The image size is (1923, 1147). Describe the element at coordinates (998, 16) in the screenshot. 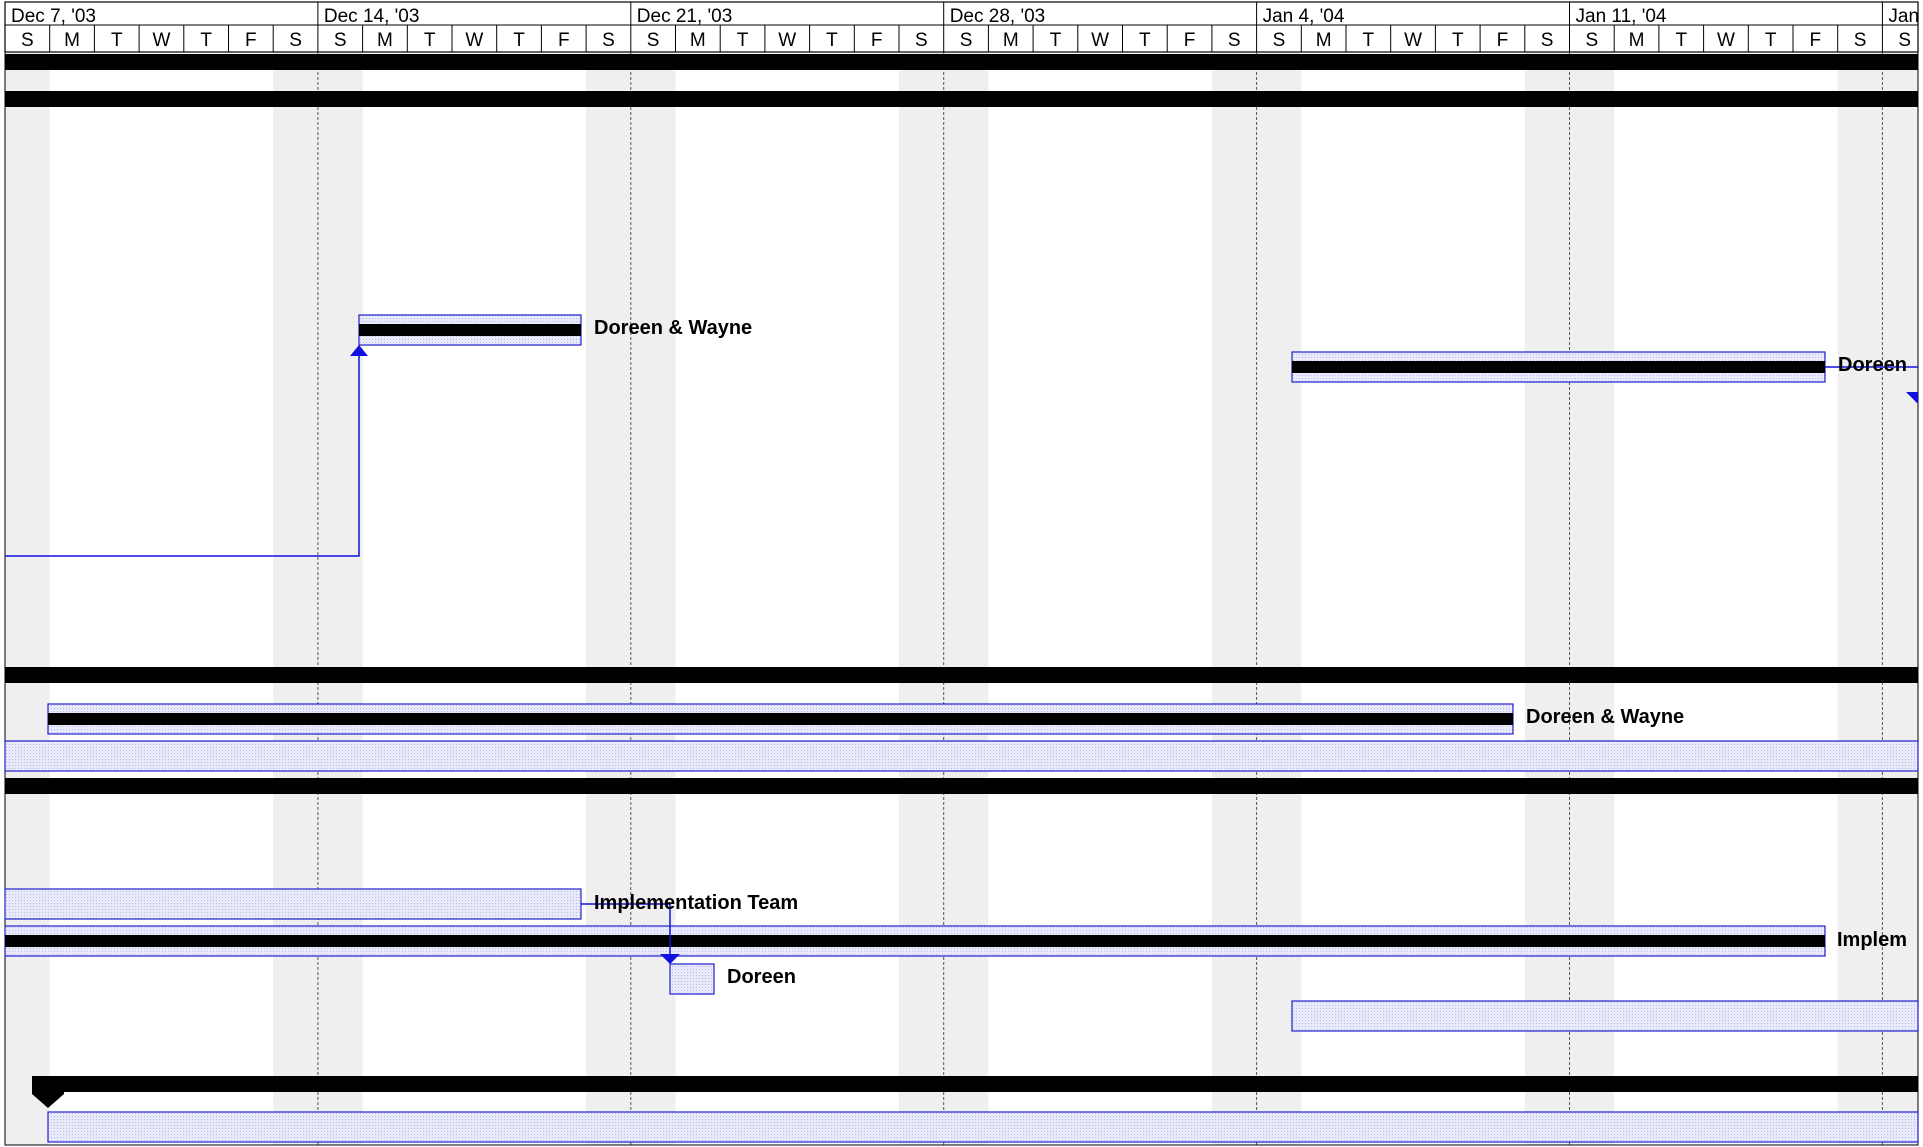

I see `week-label: Dec 28, '03` at that location.